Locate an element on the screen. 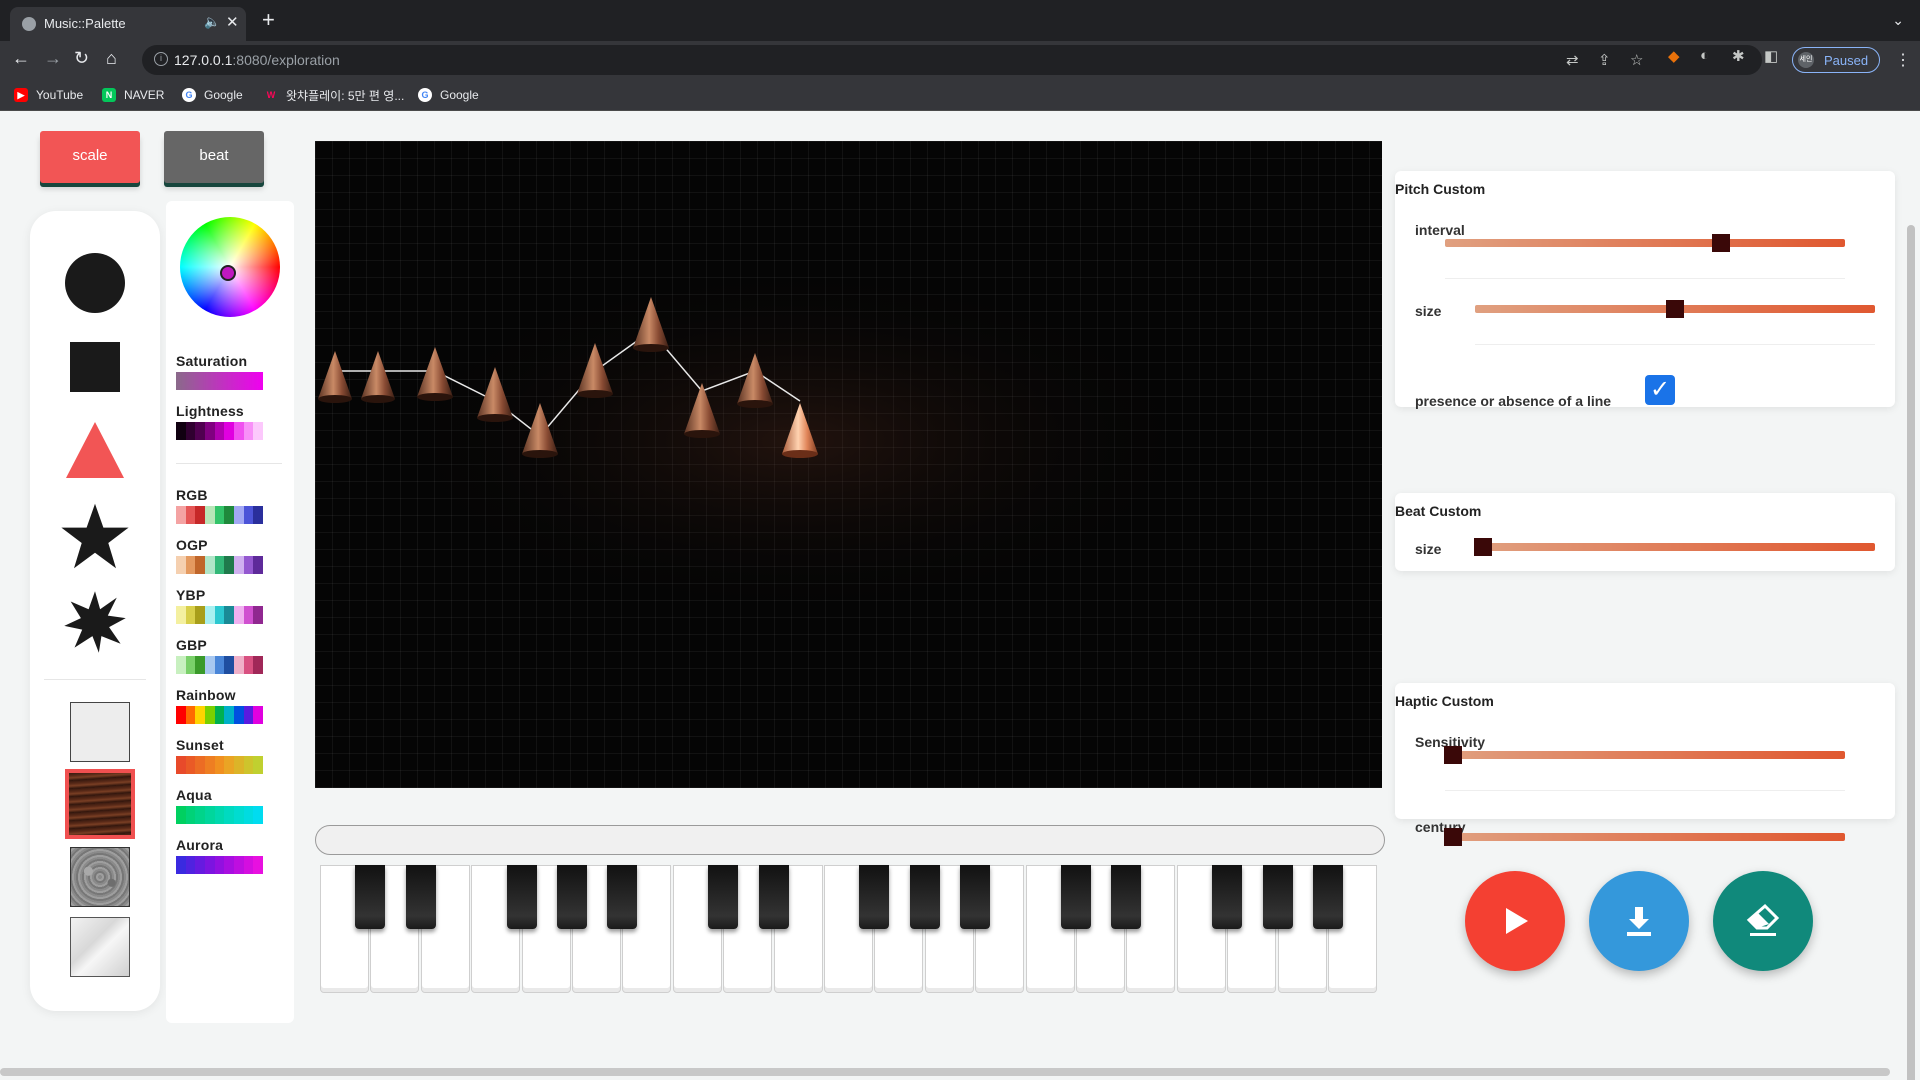 Image resolution: width=1920 pixels, height=1080 pixels. haptic-custom-card: Haptic Custom Sensitivity century is located at coordinates (1645, 759).